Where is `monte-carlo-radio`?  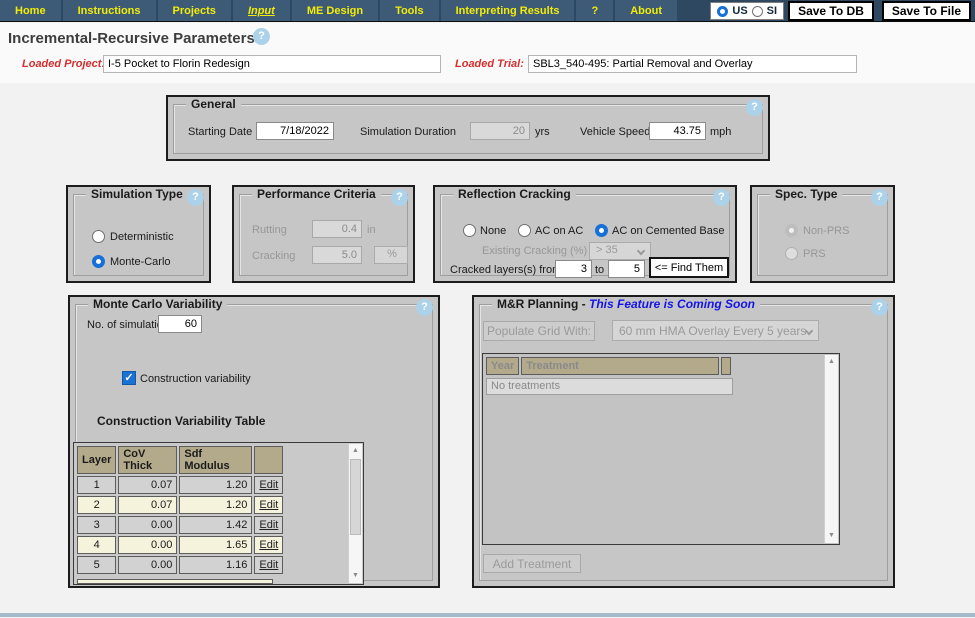 monte-carlo-radio is located at coordinates (98, 261).